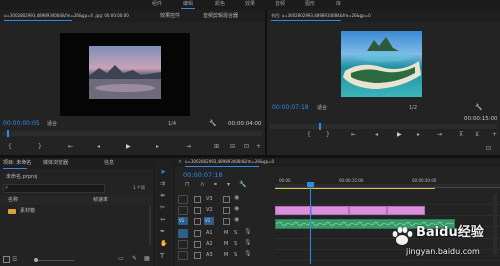 This screenshot has width=500, height=266. What do you see at coordinates (232, 147) in the screenshot?
I see `overwrite-icon: ⊟` at bounding box center [232, 147].